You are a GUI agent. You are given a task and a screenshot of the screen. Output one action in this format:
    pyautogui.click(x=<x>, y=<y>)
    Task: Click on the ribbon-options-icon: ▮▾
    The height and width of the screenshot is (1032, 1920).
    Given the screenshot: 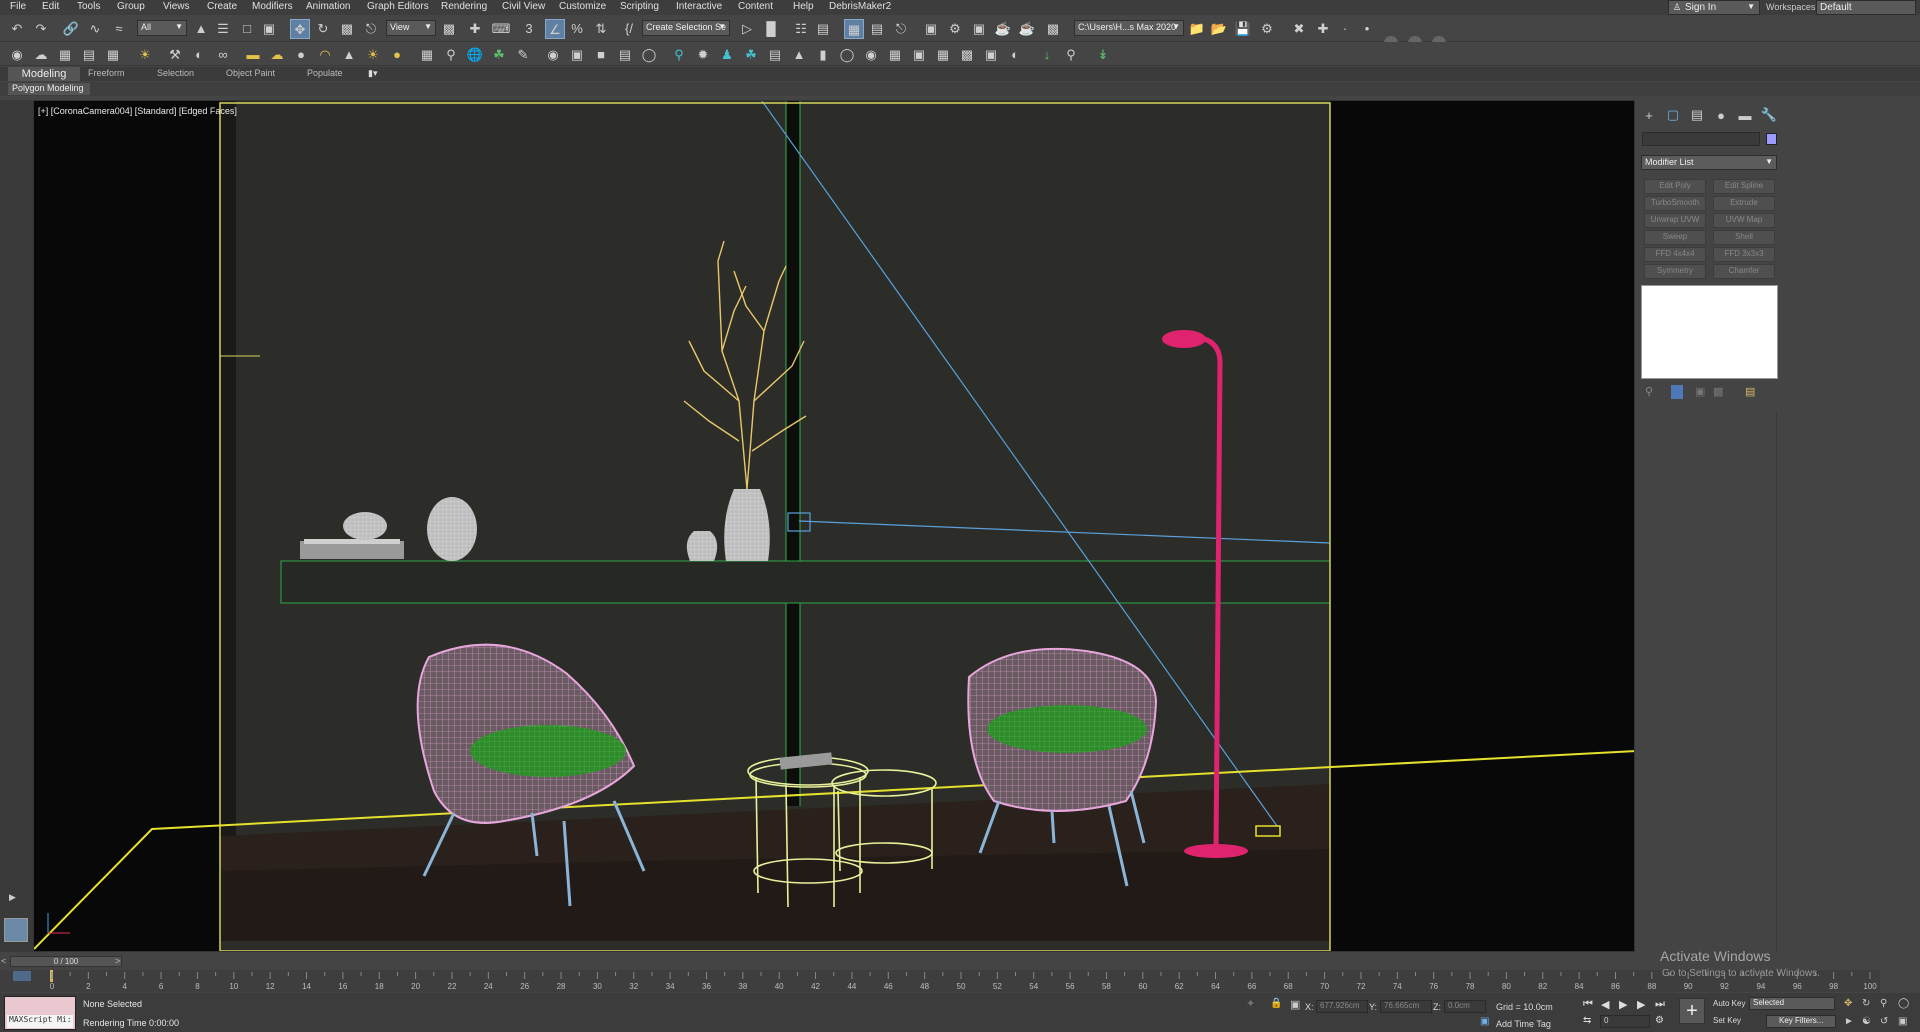 What is the action you would take?
    pyautogui.click(x=372, y=73)
    